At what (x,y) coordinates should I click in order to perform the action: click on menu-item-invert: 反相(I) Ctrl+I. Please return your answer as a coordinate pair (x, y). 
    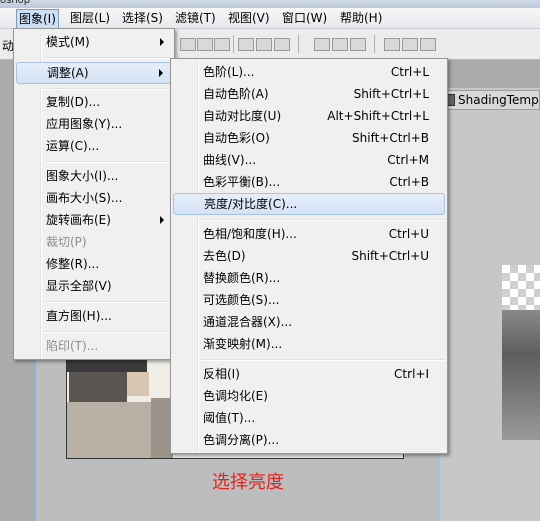
    Looking at the image, I should click on (309, 374).